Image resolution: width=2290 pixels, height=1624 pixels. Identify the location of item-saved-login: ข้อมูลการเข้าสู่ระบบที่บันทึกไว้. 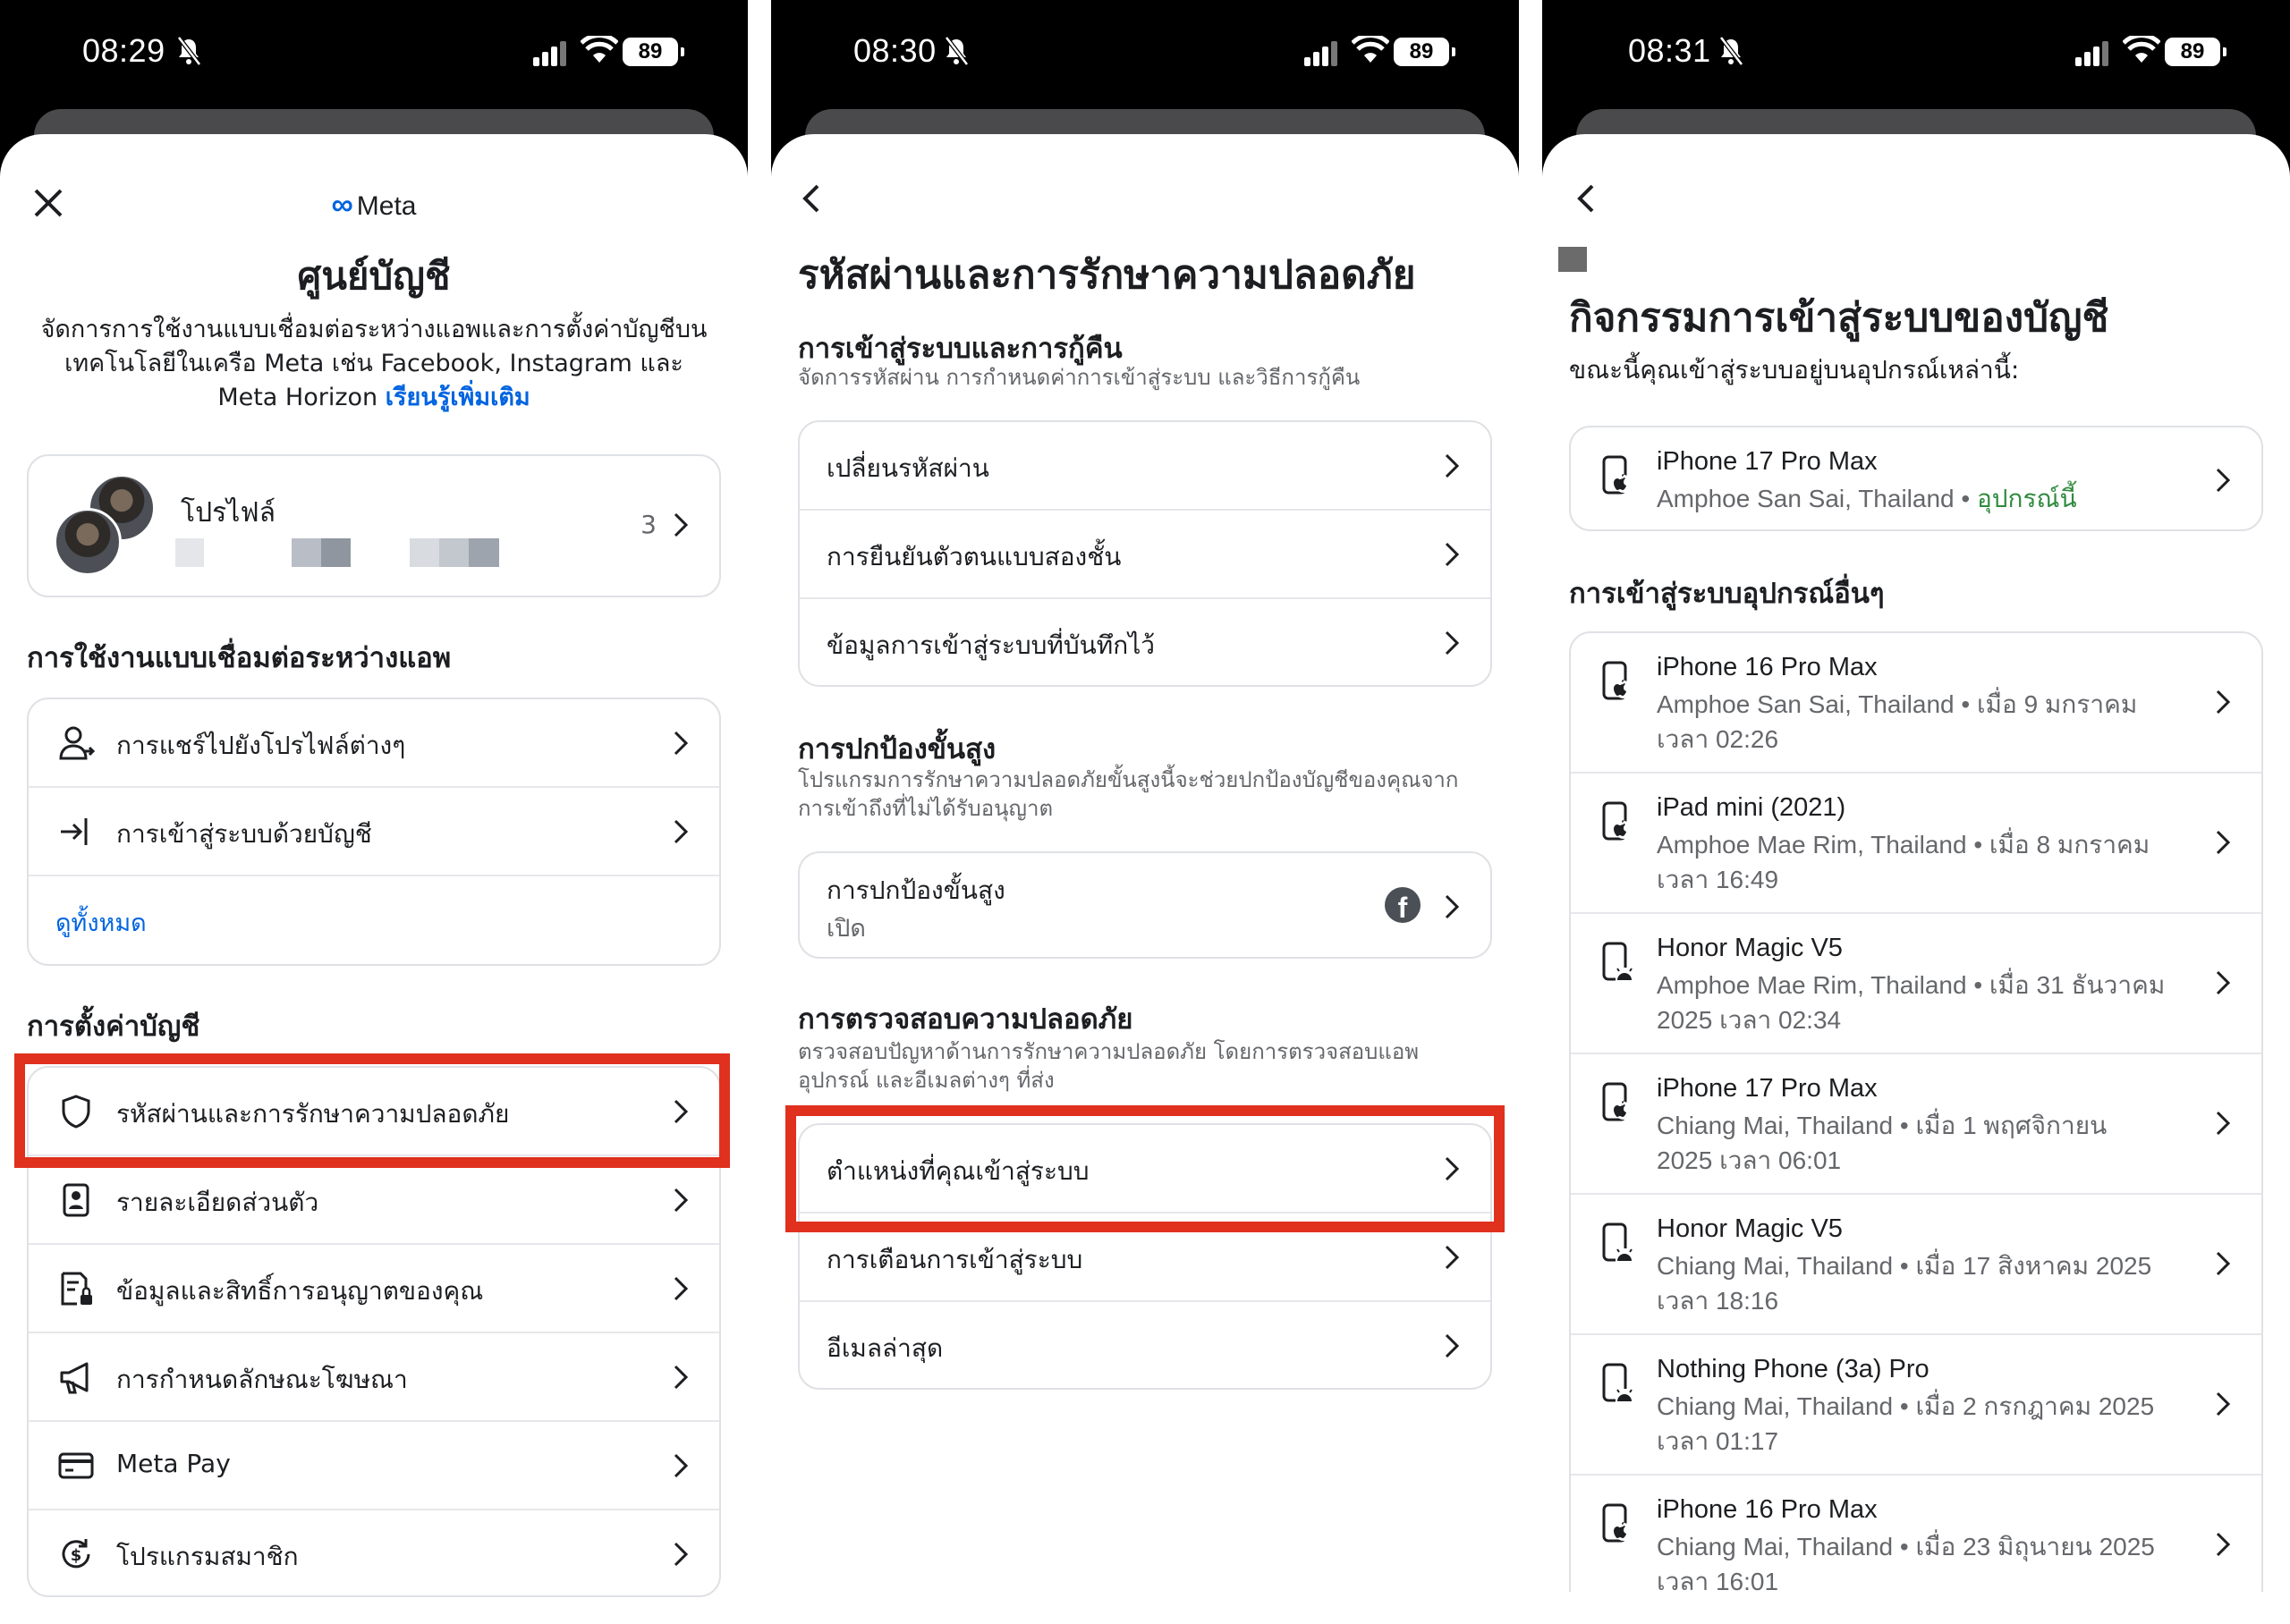
(1145, 642).